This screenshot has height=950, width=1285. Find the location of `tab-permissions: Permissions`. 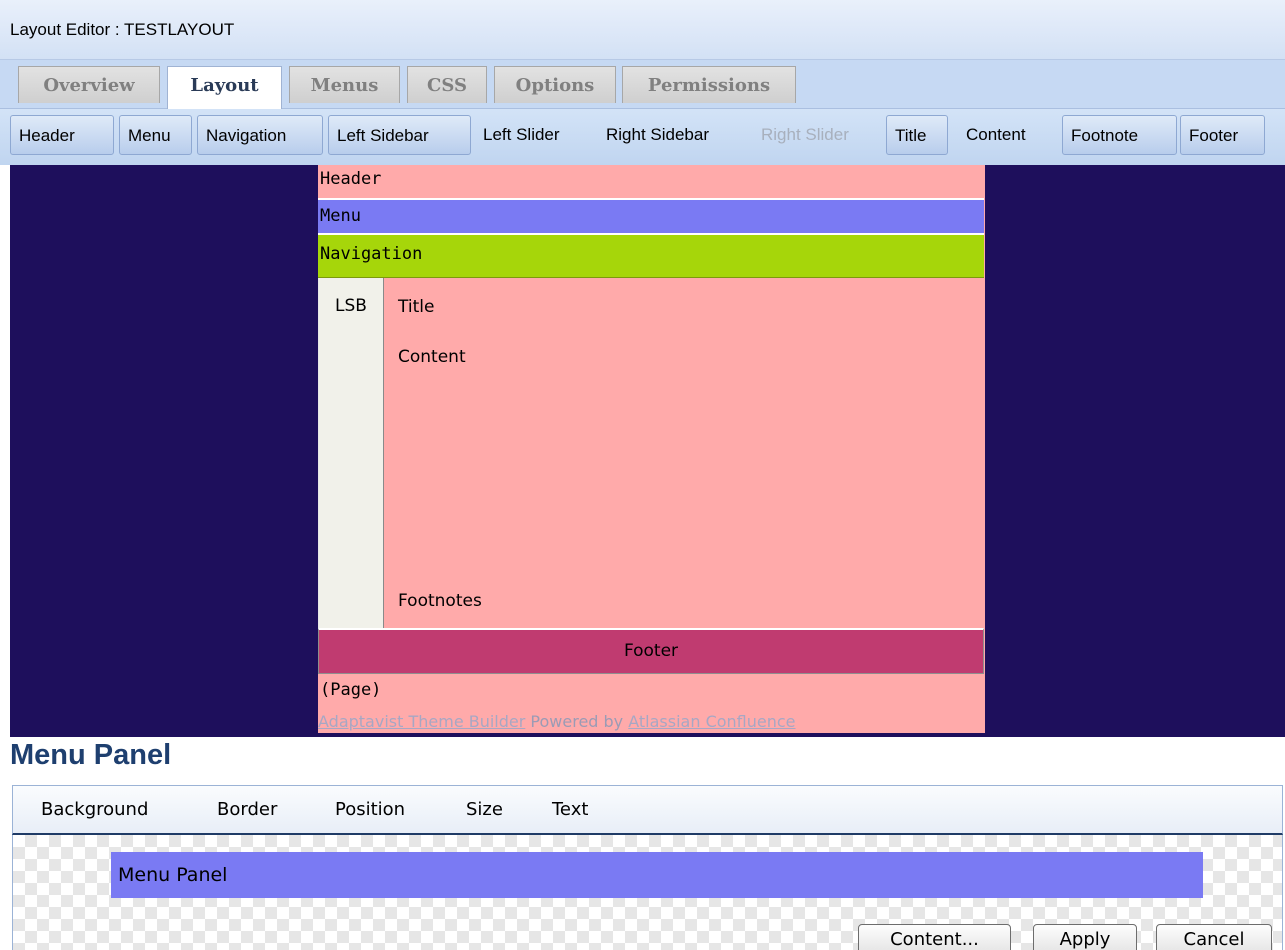

tab-permissions: Permissions is located at coordinates (709, 84).